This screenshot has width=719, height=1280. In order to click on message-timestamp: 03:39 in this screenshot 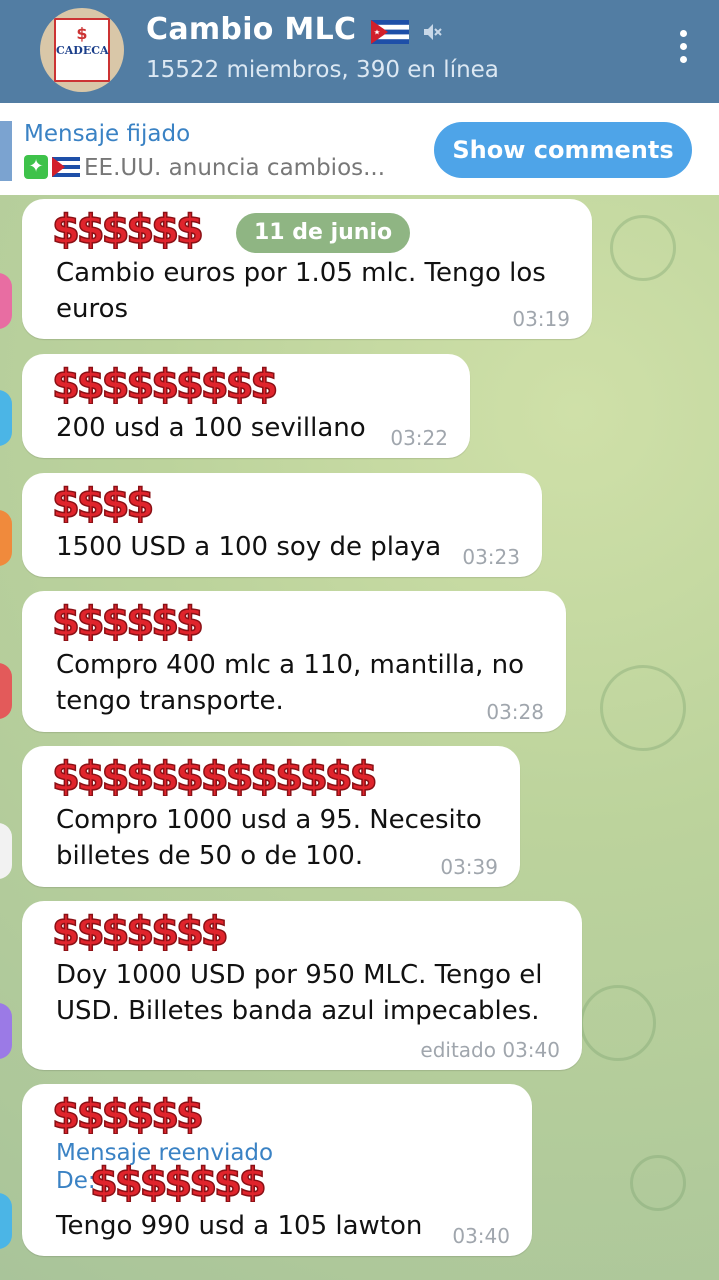, I will do `click(469, 867)`.